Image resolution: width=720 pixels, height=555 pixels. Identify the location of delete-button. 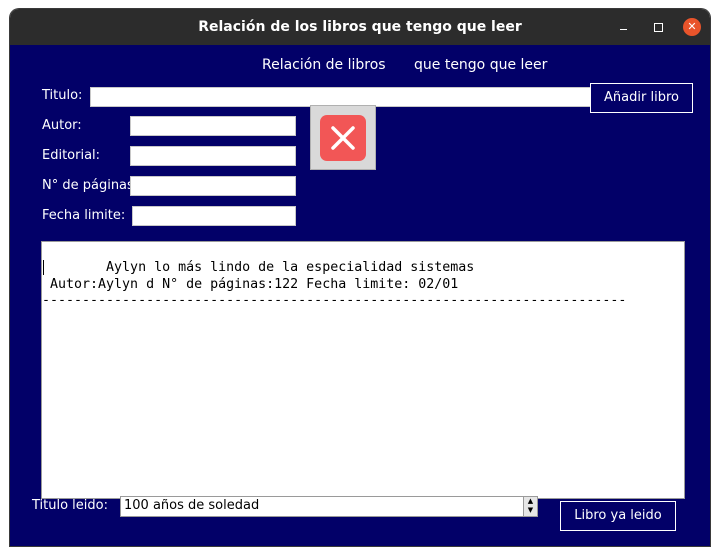
(343, 137).